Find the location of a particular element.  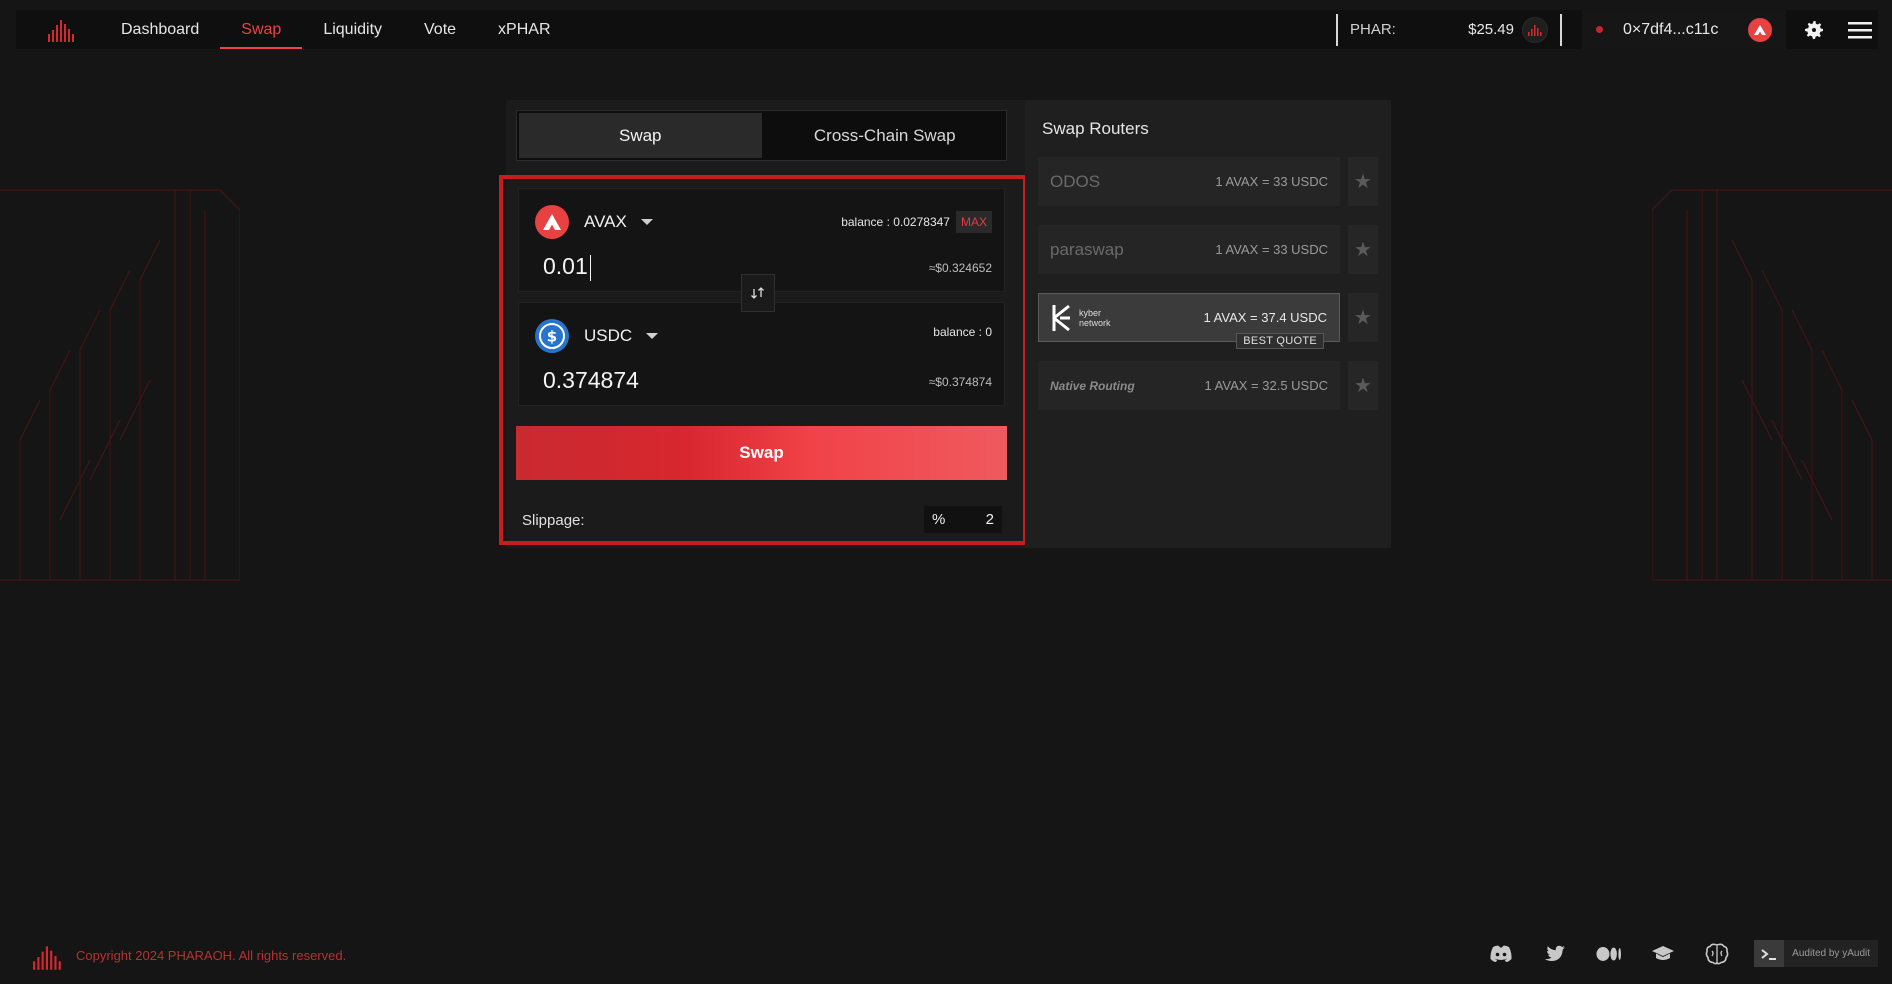

kyber-logo-icon is located at coordinates (1061, 317).